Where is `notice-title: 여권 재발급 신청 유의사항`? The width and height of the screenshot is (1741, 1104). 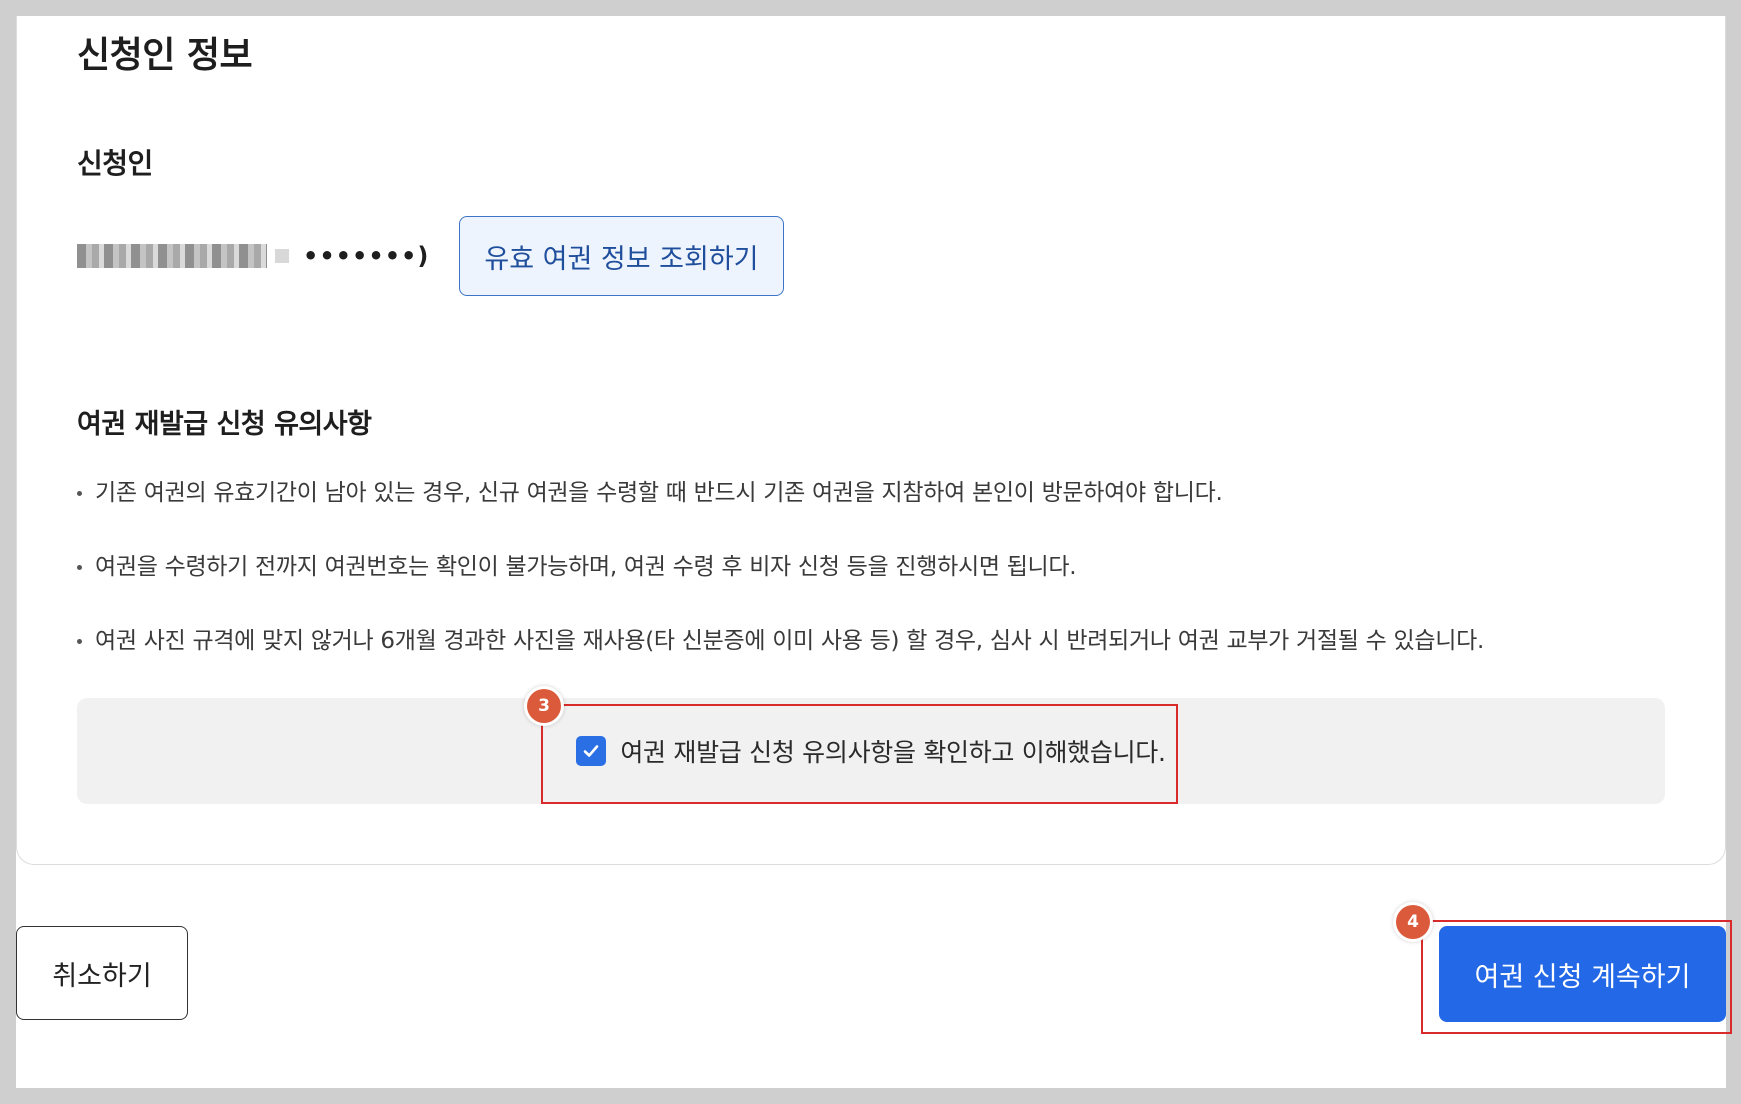
notice-title: 여권 재발급 신청 유의사항 is located at coordinates (224, 424).